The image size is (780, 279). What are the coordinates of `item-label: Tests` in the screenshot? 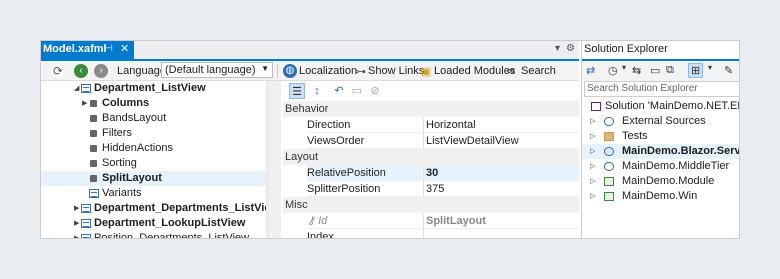 It's located at (635, 136).